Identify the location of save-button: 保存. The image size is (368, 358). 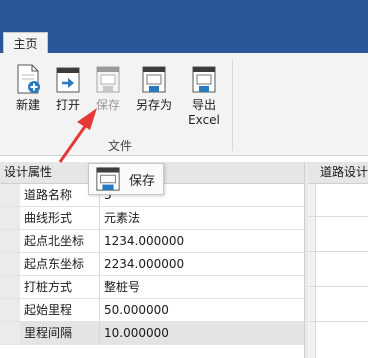
(108, 88).